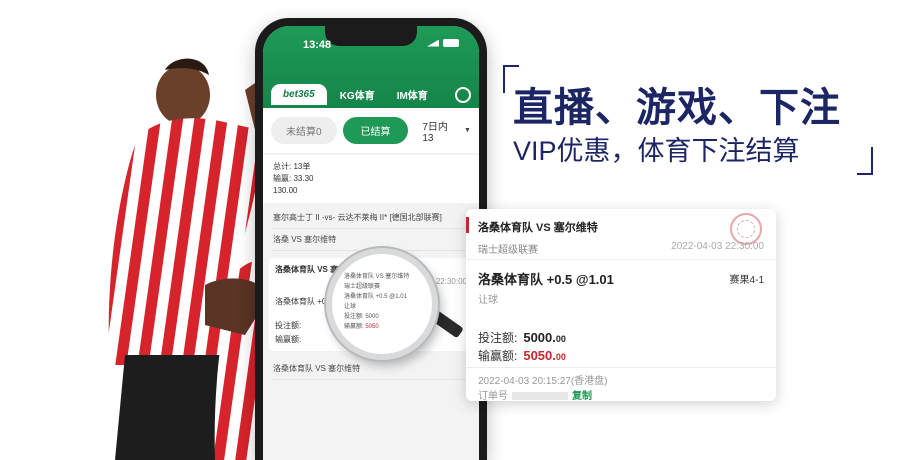 This screenshot has width=920, height=460. Describe the element at coordinates (292, 166) in the screenshot. I see `summary-total: 总计: 13单` at that location.